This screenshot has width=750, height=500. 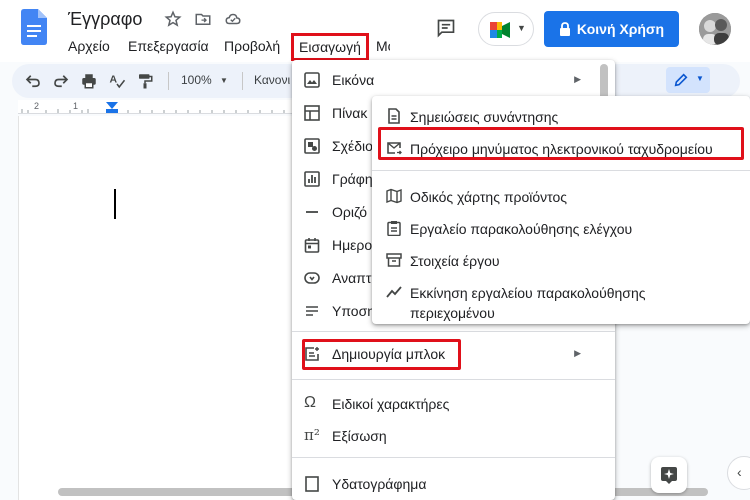 What do you see at coordinates (312, 212) in the screenshot?
I see `horizontal-line-icon` at bounding box center [312, 212].